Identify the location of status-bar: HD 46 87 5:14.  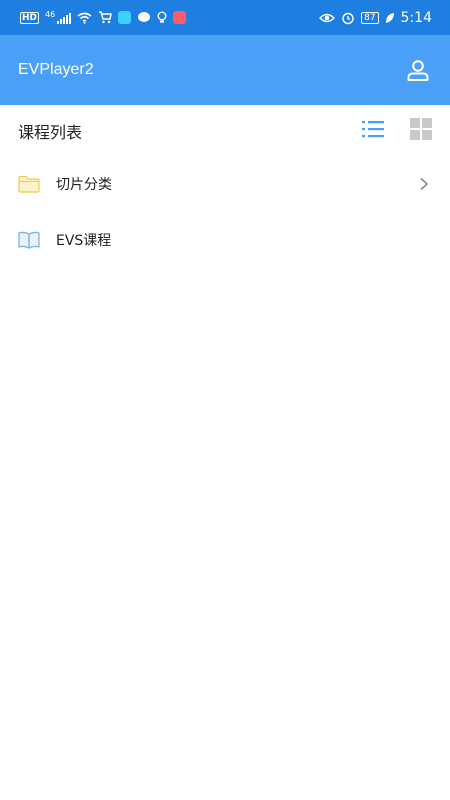
(225, 17).